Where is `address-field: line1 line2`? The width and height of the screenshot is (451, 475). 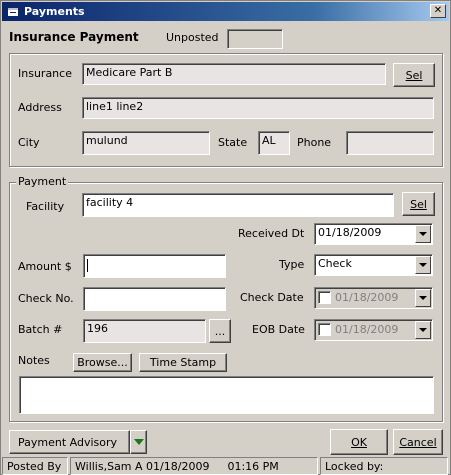 address-field: line1 line2 is located at coordinates (258, 108).